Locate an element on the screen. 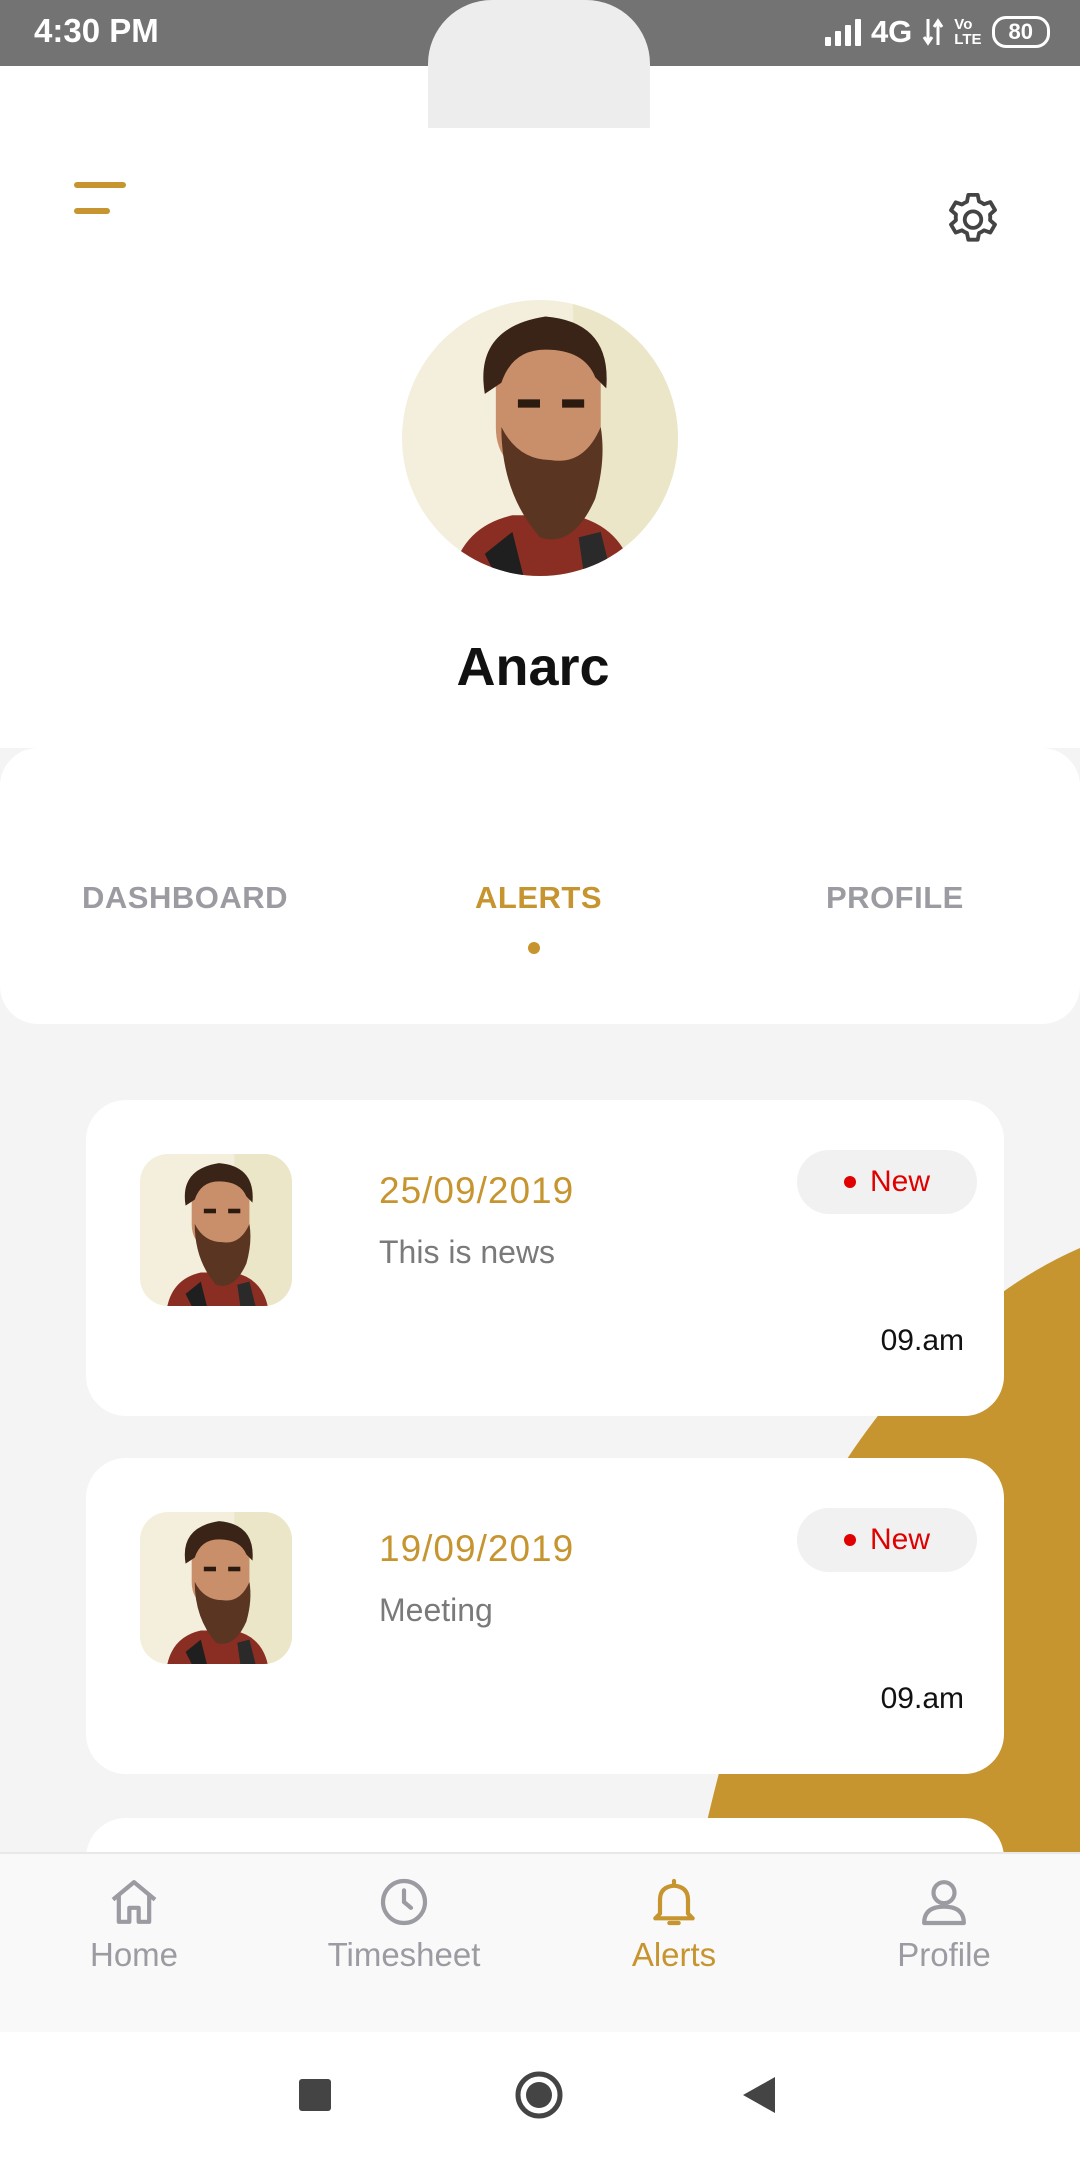 This screenshot has height=2160, width=1080. user-icon is located at coordinates (944, 1903).